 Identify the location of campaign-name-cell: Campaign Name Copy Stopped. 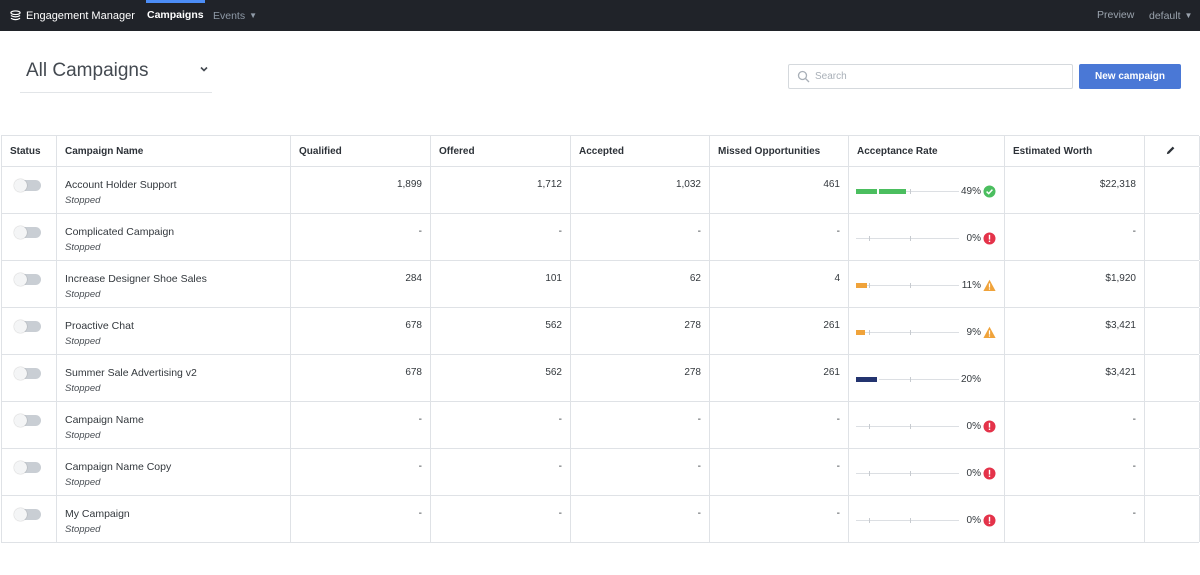
(174, 472).